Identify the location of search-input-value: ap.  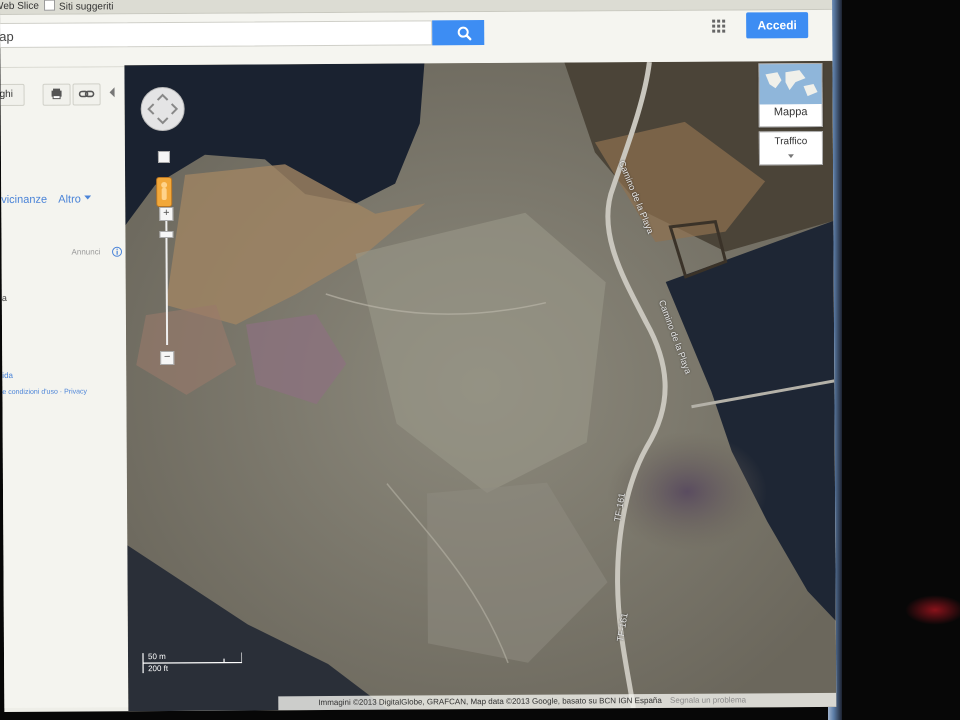
(7, 36).